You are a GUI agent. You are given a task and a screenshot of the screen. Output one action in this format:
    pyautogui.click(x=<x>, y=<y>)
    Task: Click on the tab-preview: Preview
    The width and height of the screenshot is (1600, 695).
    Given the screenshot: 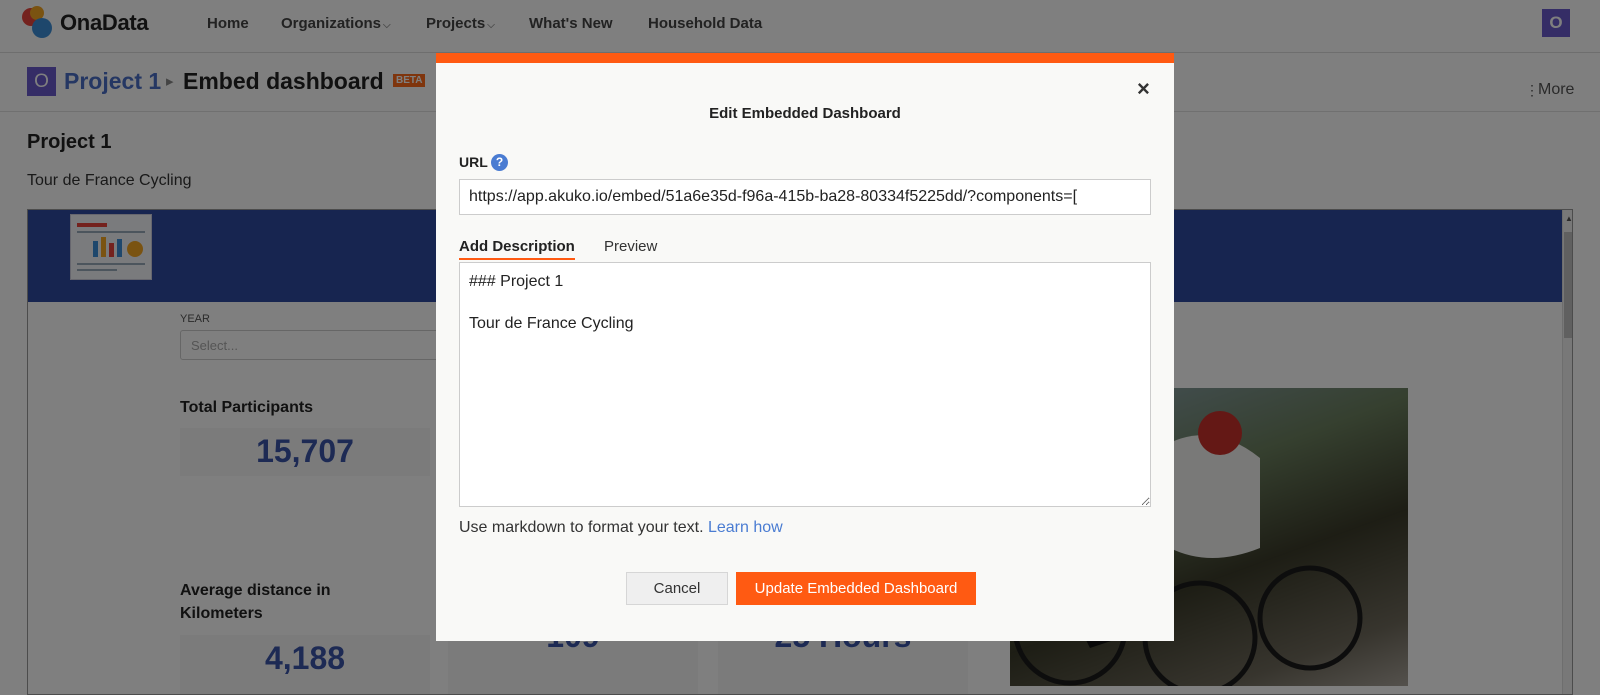 What is the action you would take?
    pyautogui.click(x=630, y=248)
    